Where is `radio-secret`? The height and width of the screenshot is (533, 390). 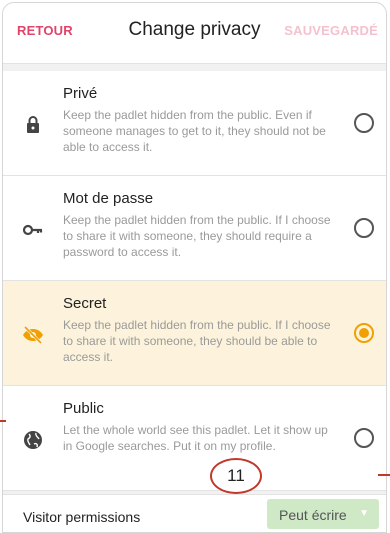 radio-secret is located at coordinates (364, 333).